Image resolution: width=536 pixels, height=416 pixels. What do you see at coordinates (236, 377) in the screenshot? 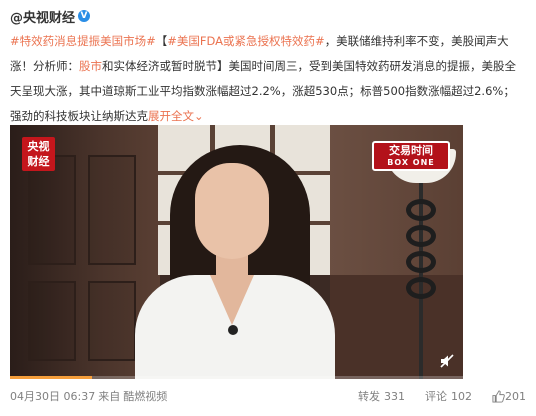
I see `video-progress-bar` at bounding box center [236, 377].